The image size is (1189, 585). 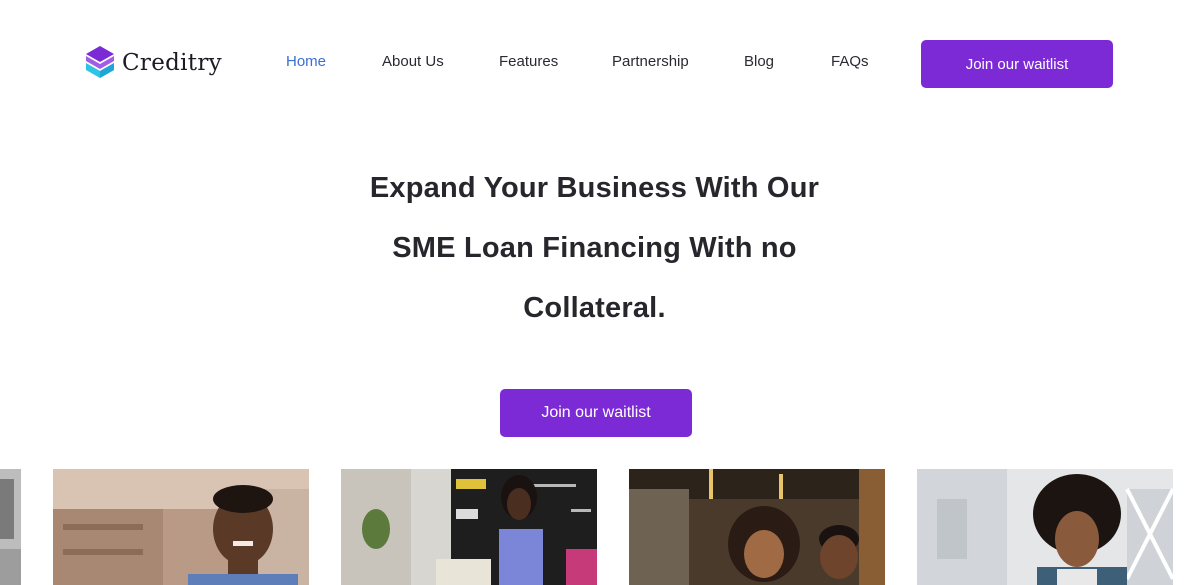 What do you see at coordinates (596, 413) in the screenshot?
I see `hero-join-waitlist-button: Join our waitlist` at bounding box center [596, 413].